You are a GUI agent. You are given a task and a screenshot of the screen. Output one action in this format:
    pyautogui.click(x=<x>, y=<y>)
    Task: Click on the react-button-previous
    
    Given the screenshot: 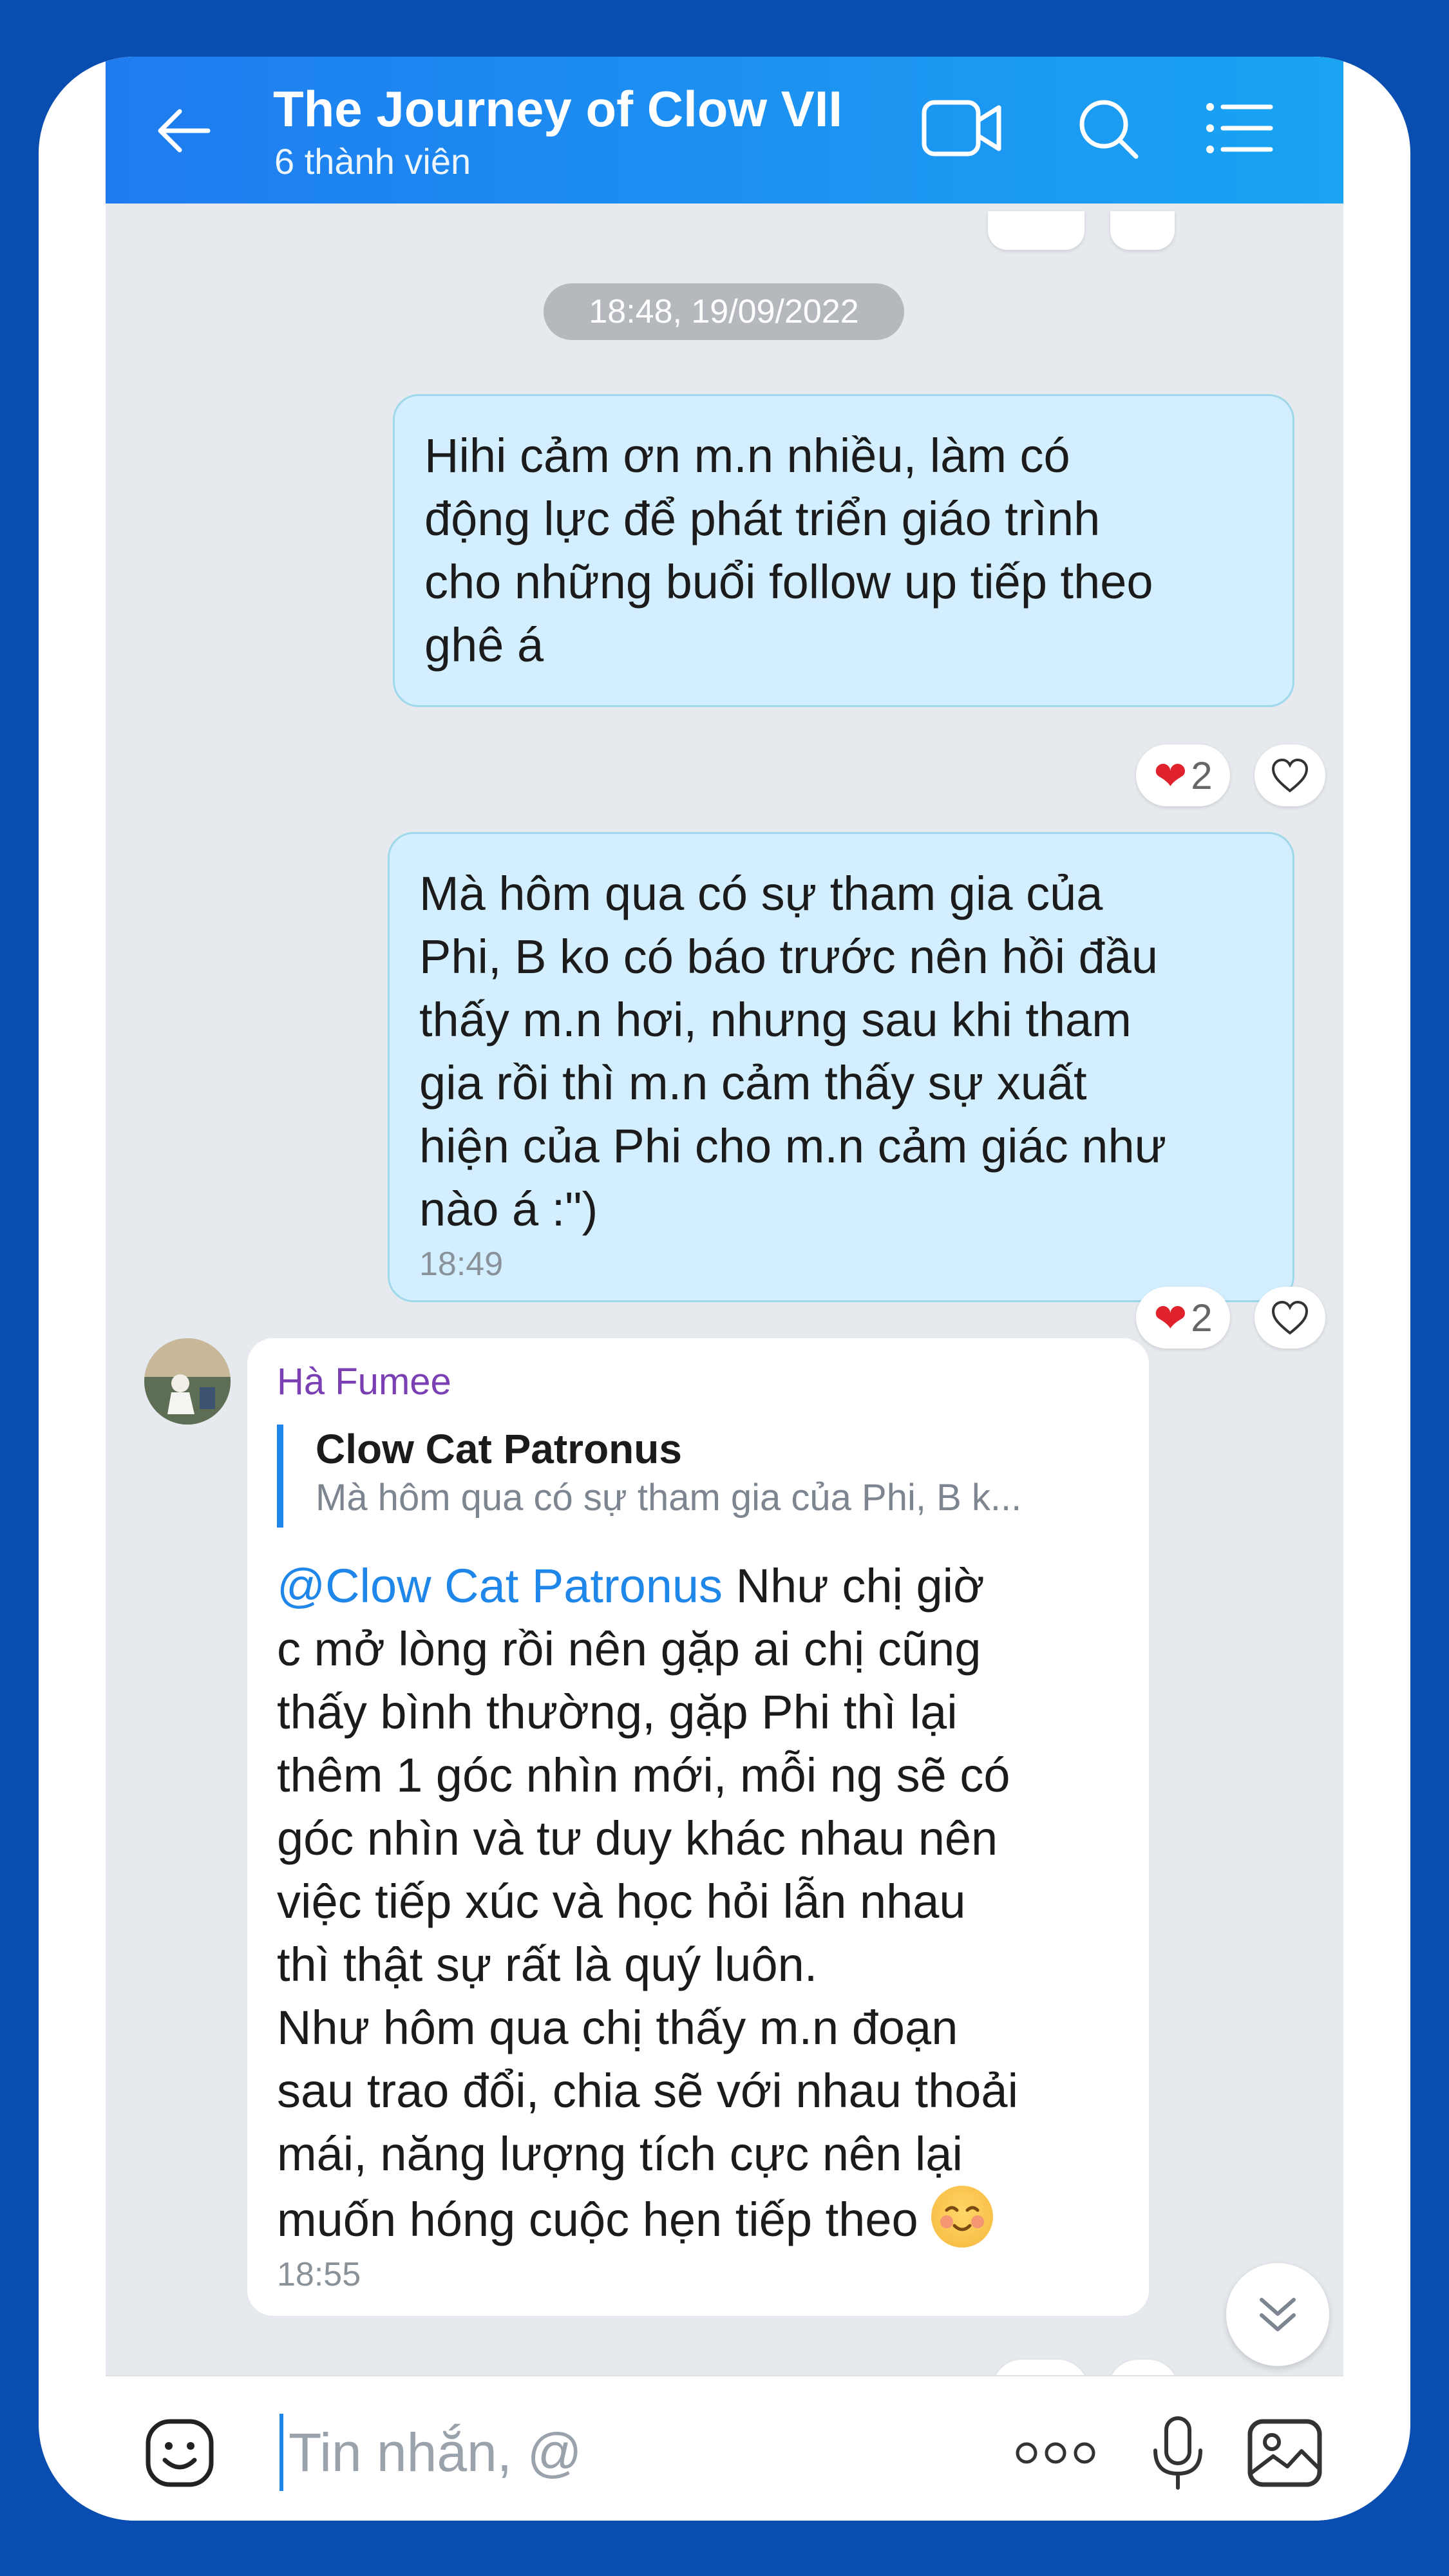 What is the action you would take?
    pyautogui.click(x=1142, y=231)
    